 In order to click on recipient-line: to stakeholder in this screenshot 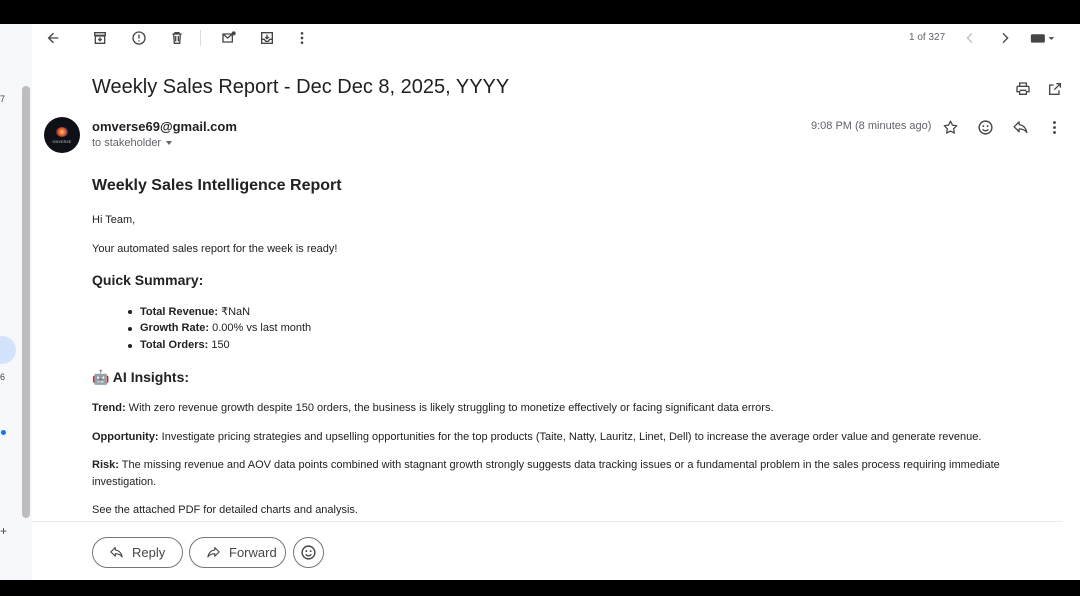, I will do `click(132, 143)`.